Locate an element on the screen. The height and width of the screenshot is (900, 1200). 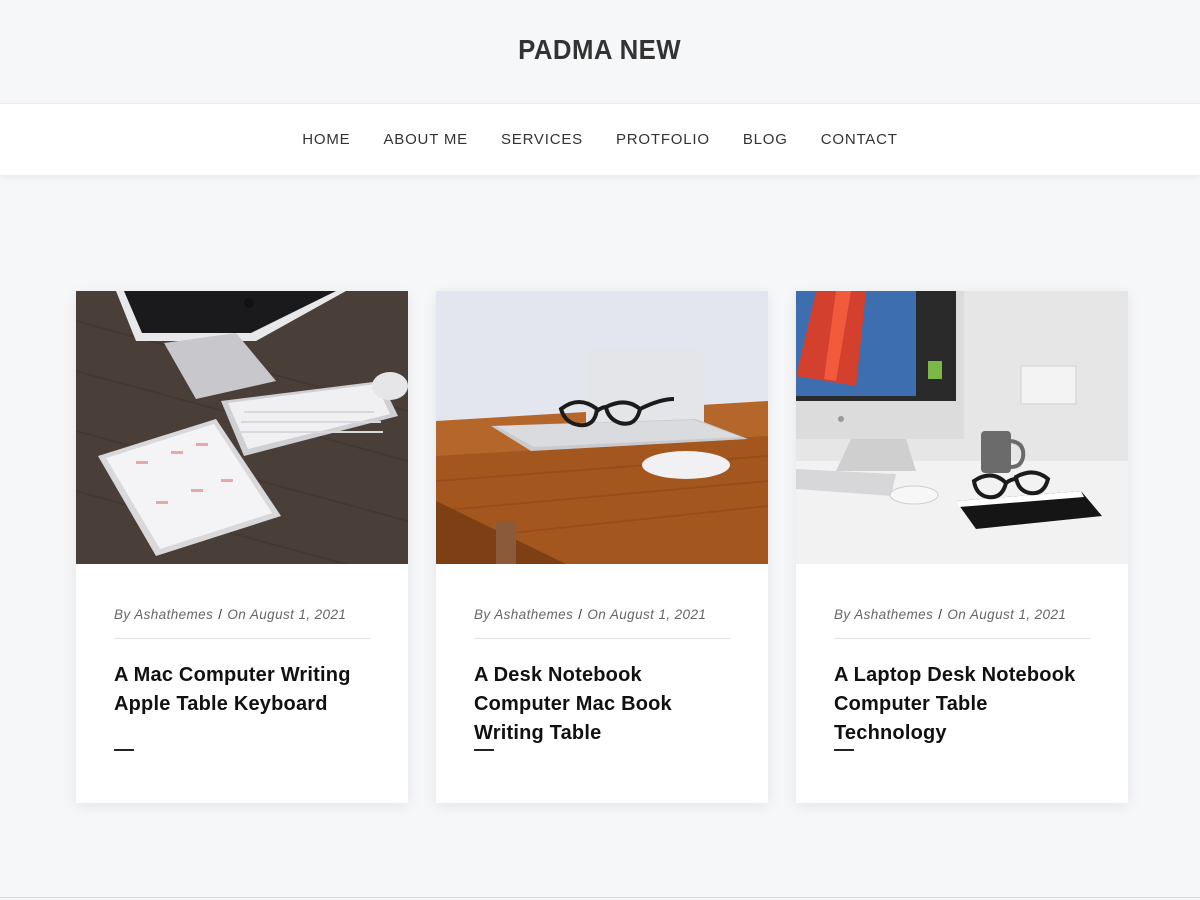
nav-item-home: HOME is located at coordinates (326, 139).